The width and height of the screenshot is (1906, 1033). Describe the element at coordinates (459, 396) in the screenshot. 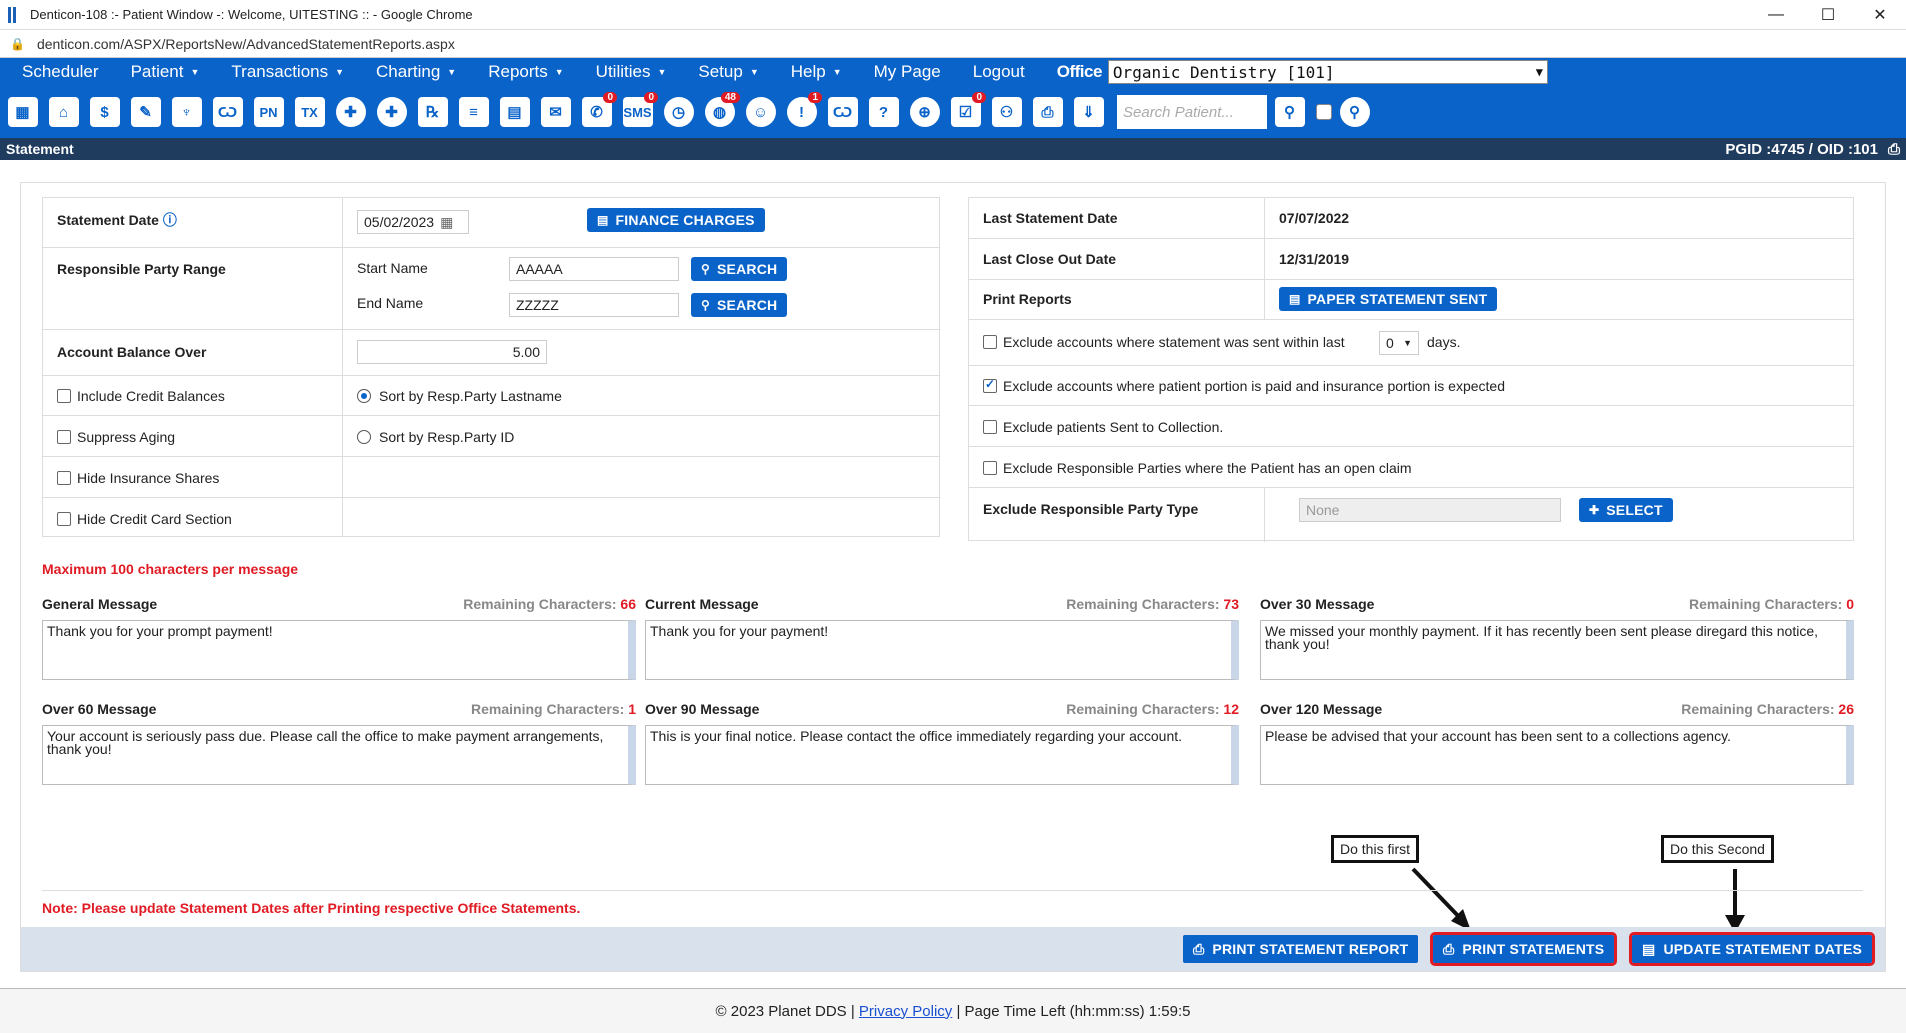

I see `sort-lastname-radio: Sort by Resp.Party Lastname` at that location.